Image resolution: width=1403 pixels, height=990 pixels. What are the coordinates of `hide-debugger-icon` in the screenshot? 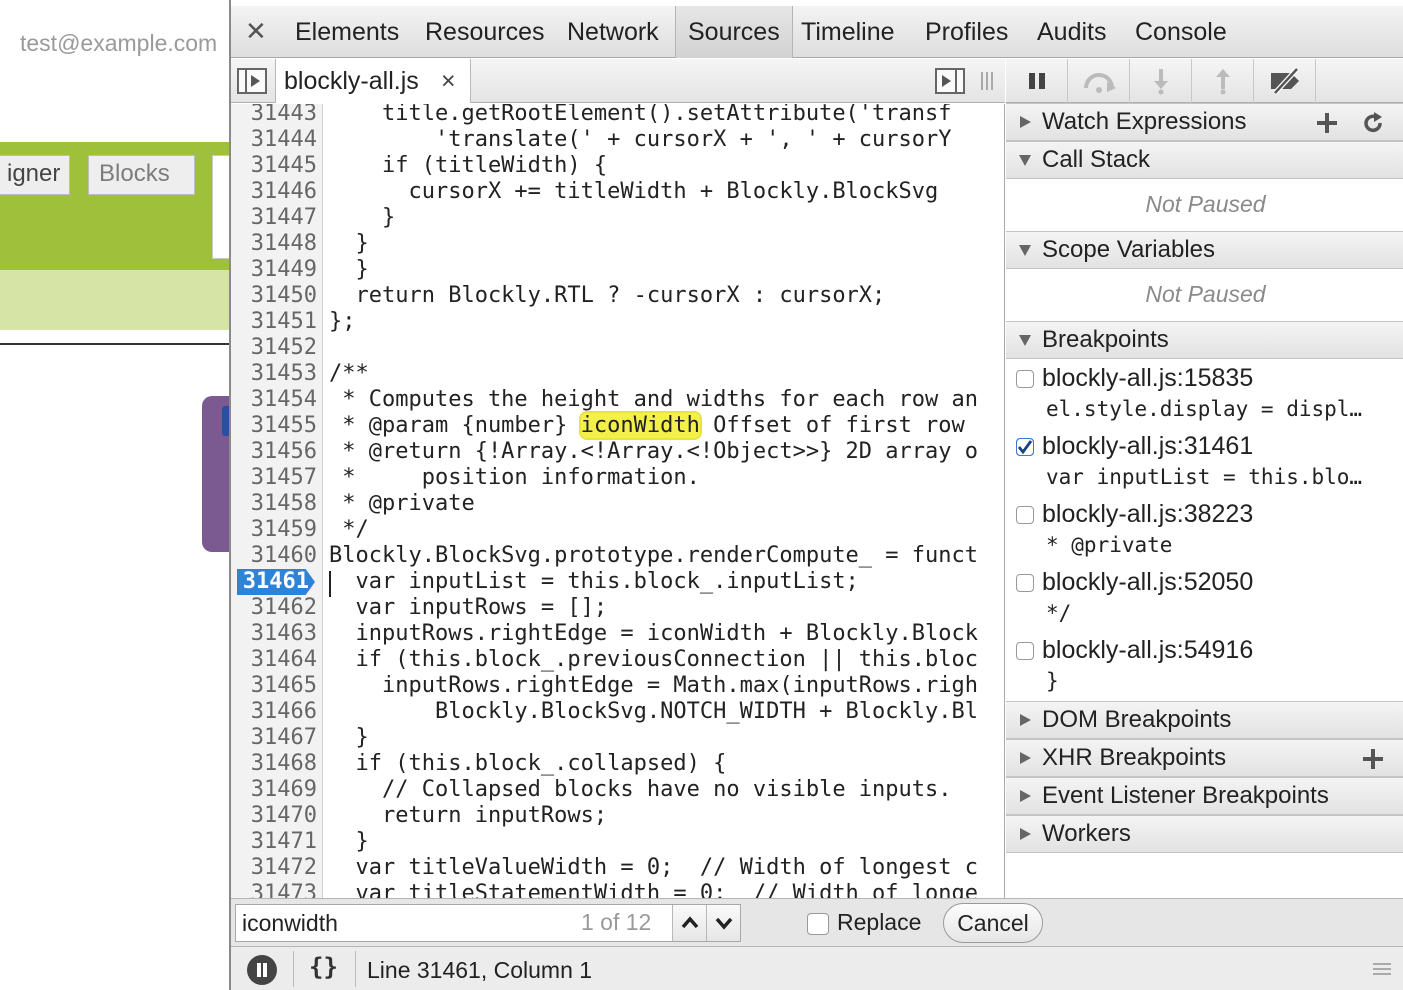 It's located at (950, 81).